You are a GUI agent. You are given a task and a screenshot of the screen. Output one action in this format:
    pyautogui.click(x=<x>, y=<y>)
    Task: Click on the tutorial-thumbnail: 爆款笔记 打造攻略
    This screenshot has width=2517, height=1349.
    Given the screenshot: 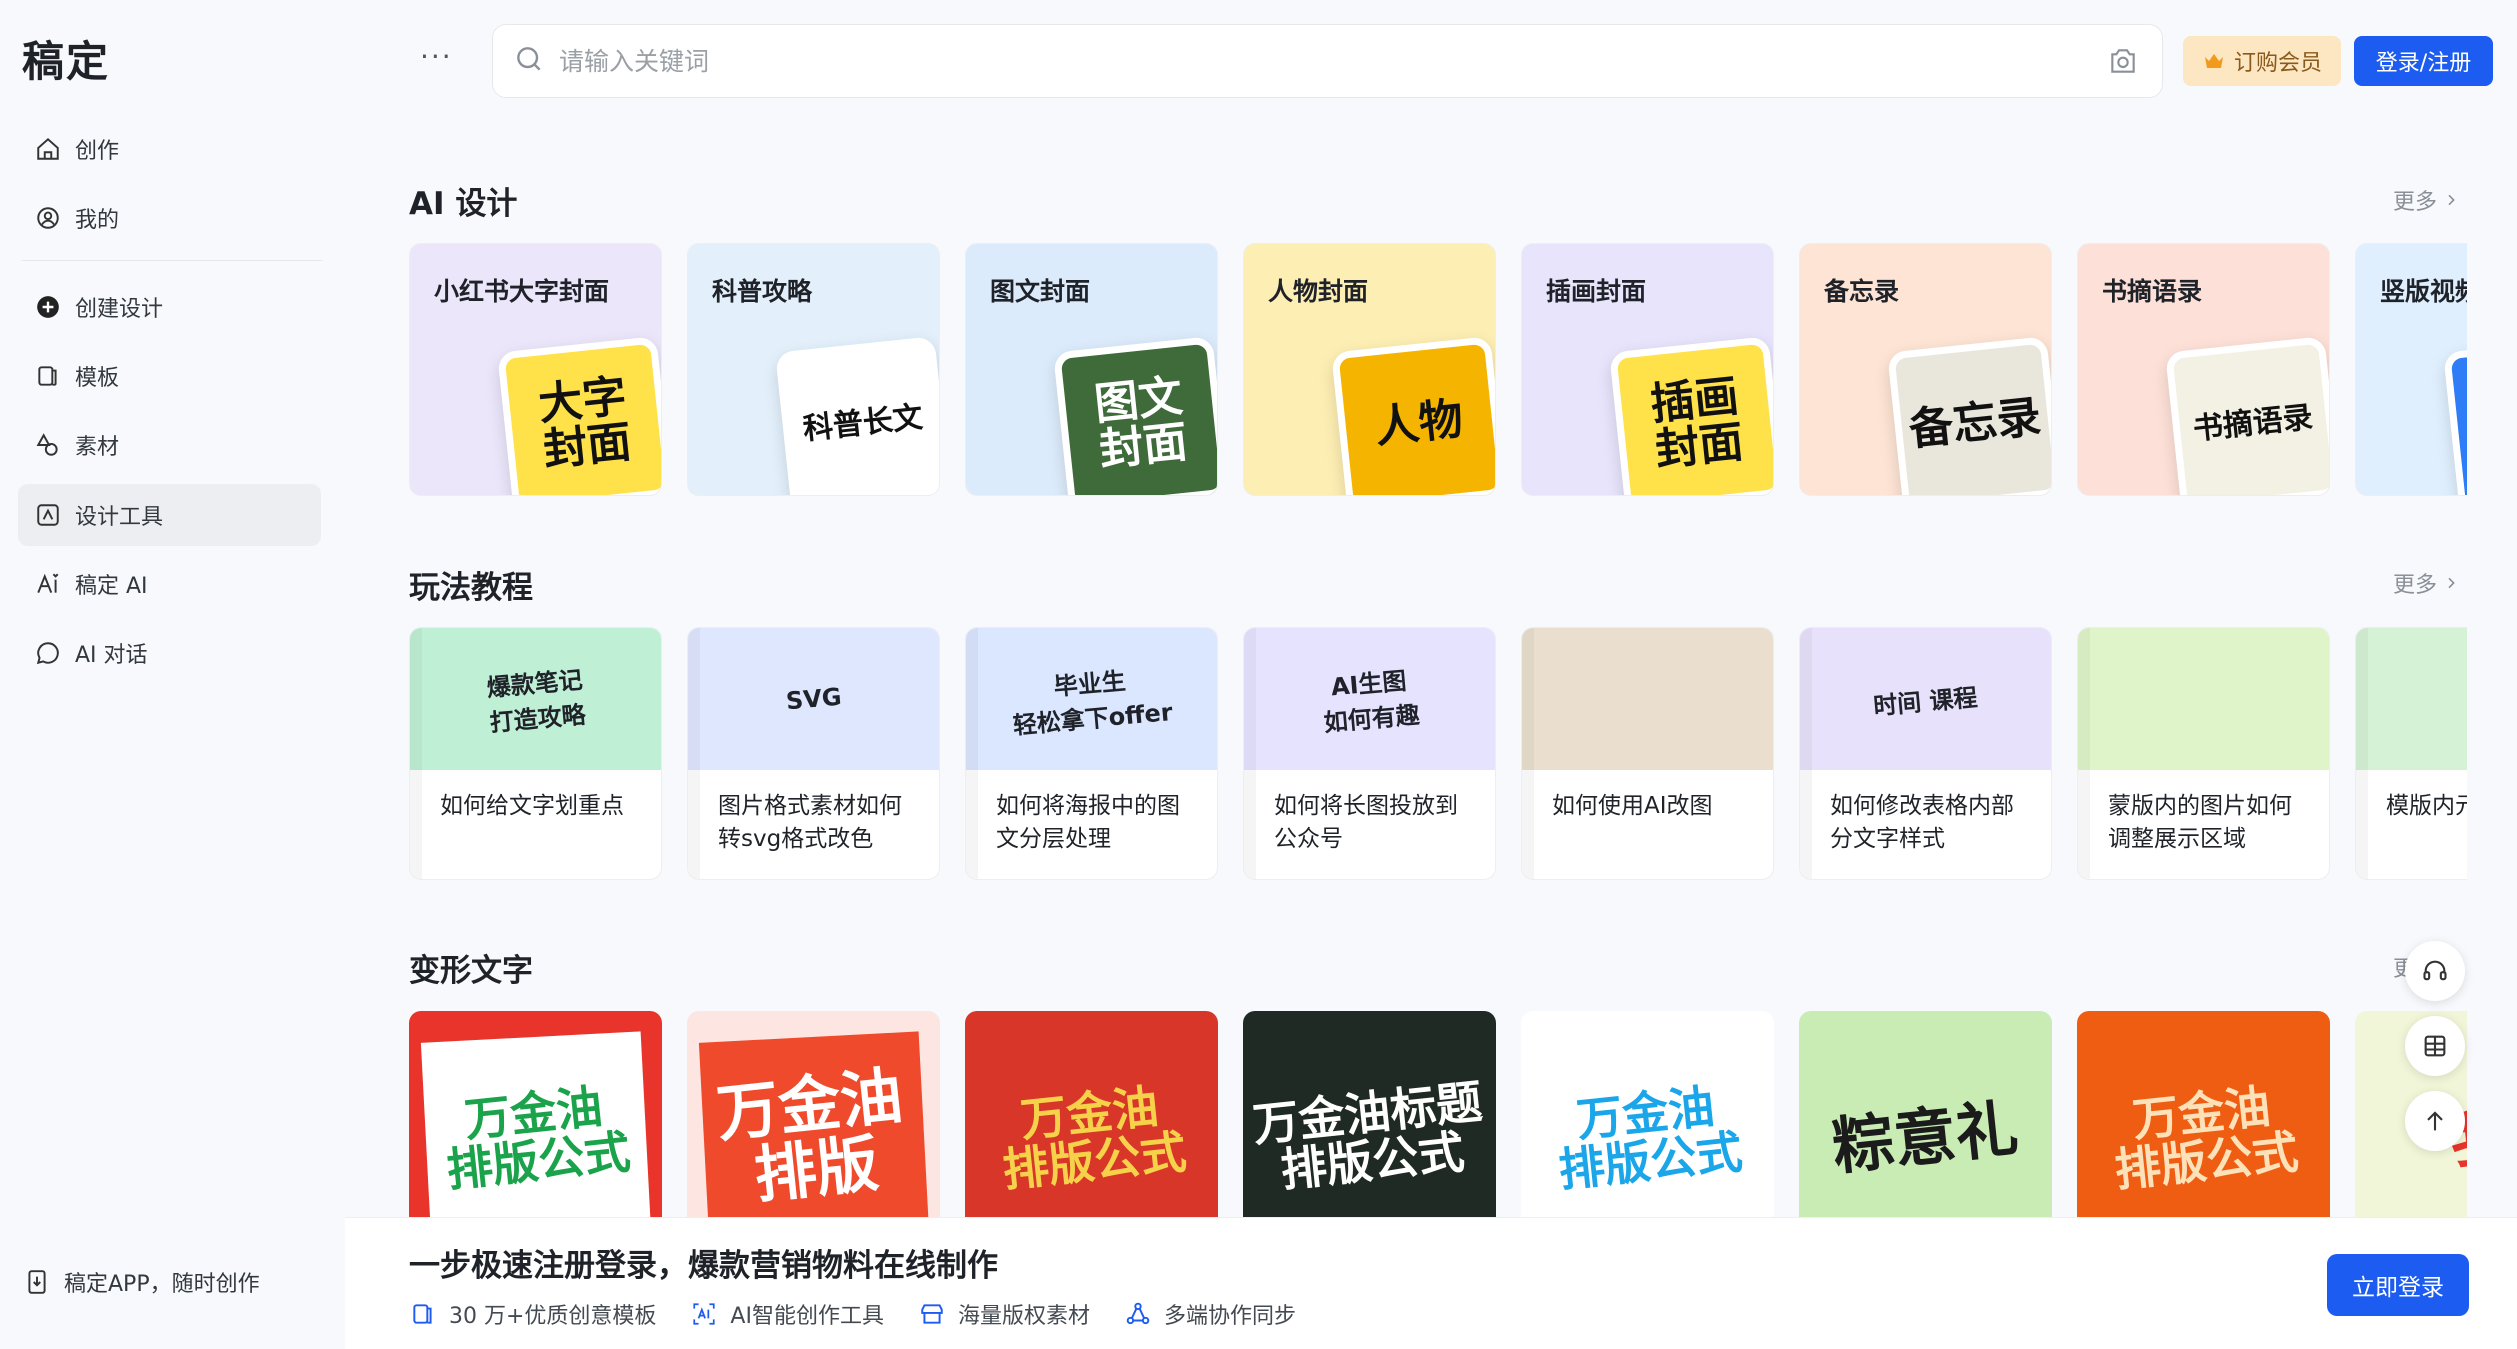 What is the action you would take?
    pyautogui.click(x=535, y=699)
    